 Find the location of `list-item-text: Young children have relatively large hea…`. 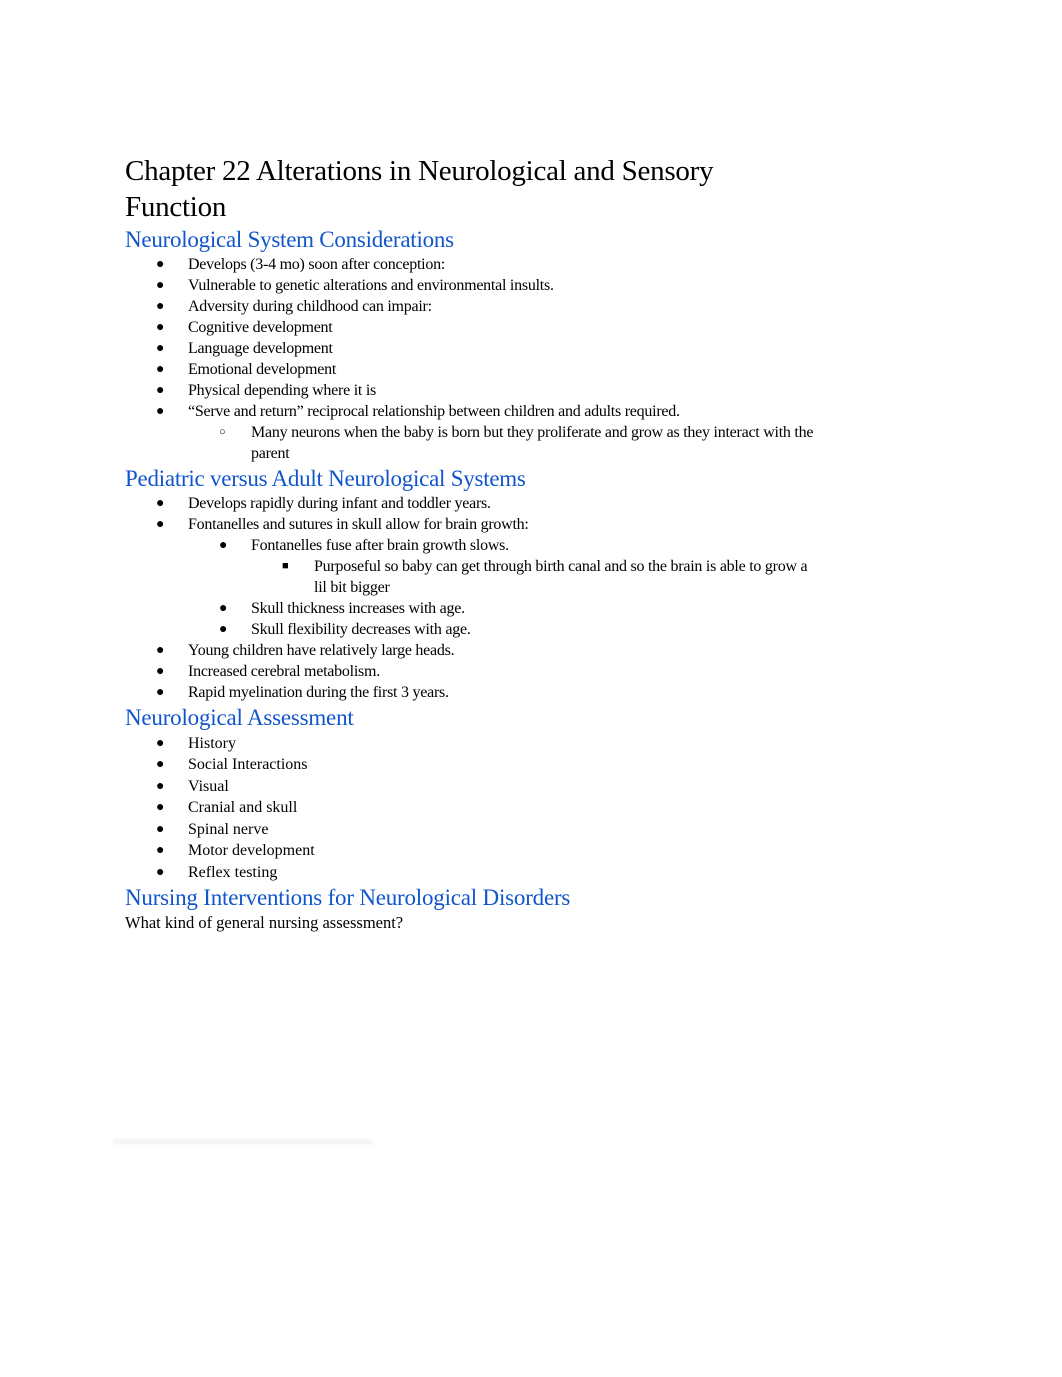

list-item-text: Young children have relatively large hea… is located at coordinates (321, 650).